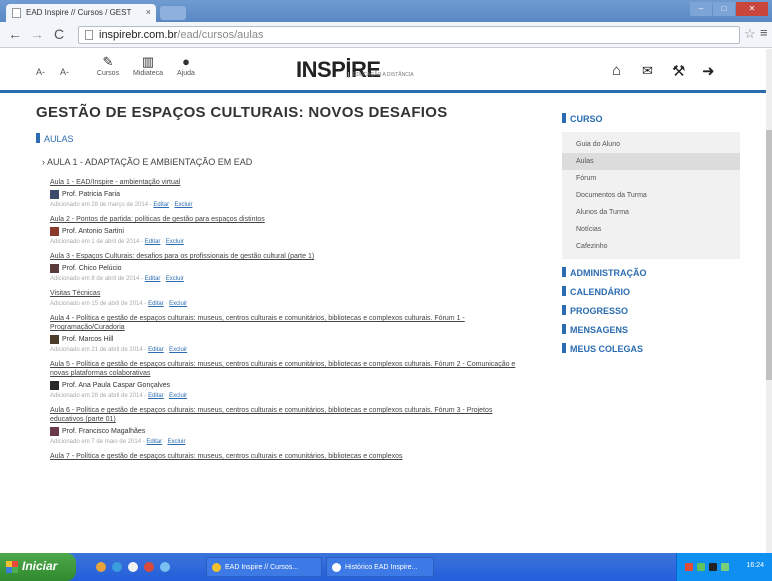 This screenshot has width=772, height=581. What do you see at coordinates (55, 138) in the screenshot?
I see `aulas-heading: AULAS` at bounding box center [55, 138].